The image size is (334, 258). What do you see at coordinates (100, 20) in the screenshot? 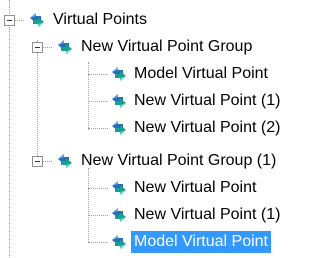
I see `tree-node-label: Virtual Points` at bounding box center [100, 20].